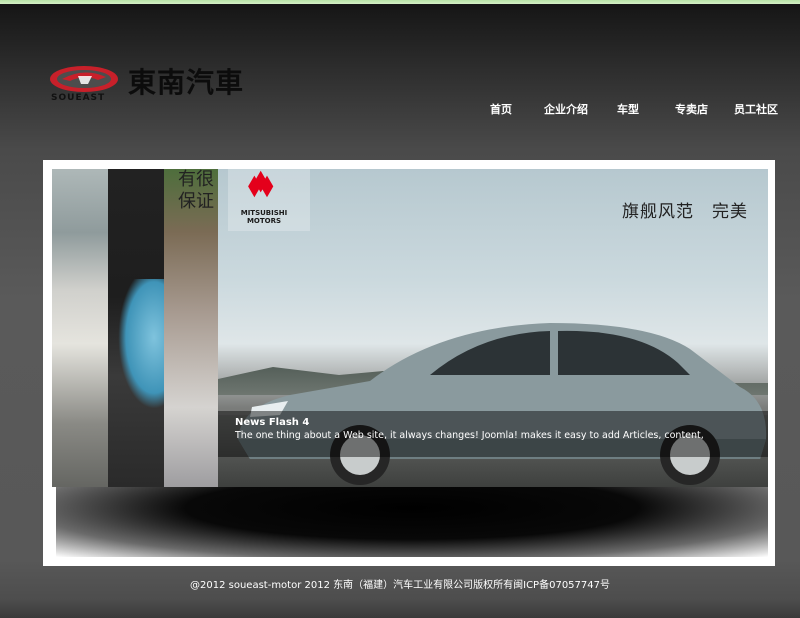 Image resolution: width=800 pixels, height=618 pixels. I want to click on site-logo: SOUEAST 東南汽車, so click(178, 84).